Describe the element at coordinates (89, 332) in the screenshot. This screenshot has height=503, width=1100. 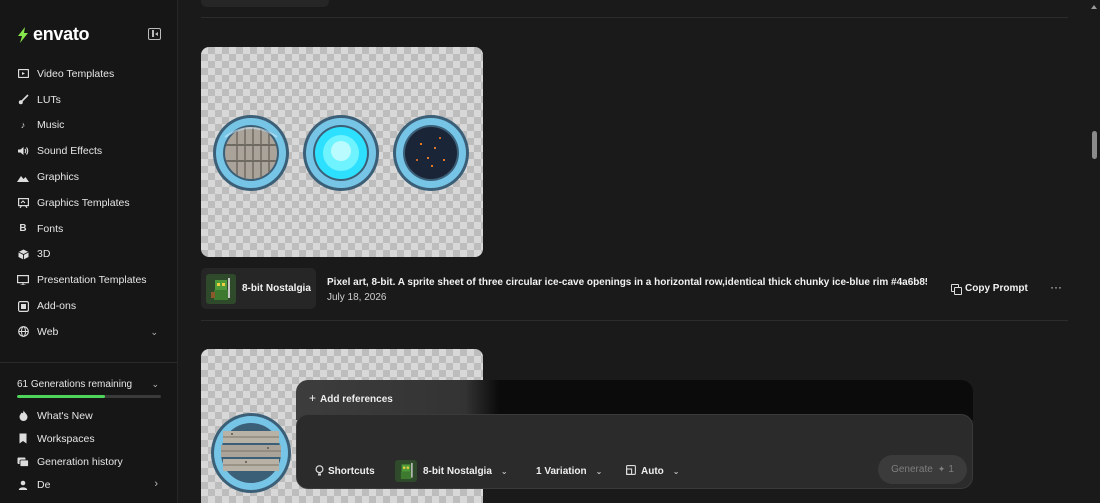
I see `sidebar-item-web: Web ⌄` at that location.